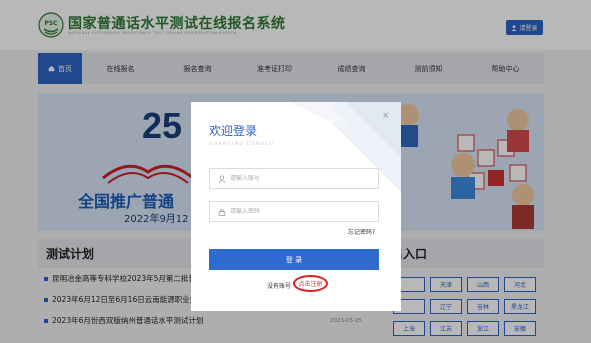 This screenshot has width=591, height=343. What do you see at coordinates (310, 283) in the screenshot?
I see `register-link: 点击注册` at bounding box center [310, 283].